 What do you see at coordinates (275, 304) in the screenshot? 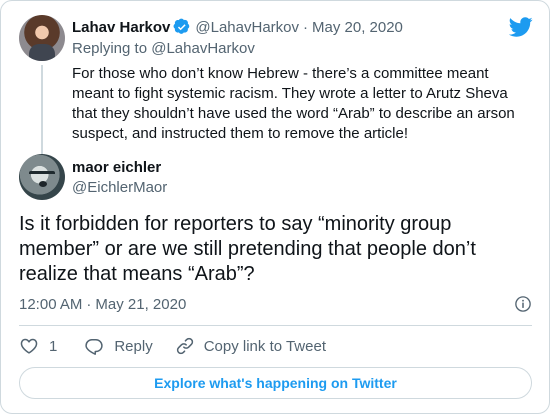
I see `timestamp-row: 12:00 AM · May 21, 2020` at bounding box center [275, 304].